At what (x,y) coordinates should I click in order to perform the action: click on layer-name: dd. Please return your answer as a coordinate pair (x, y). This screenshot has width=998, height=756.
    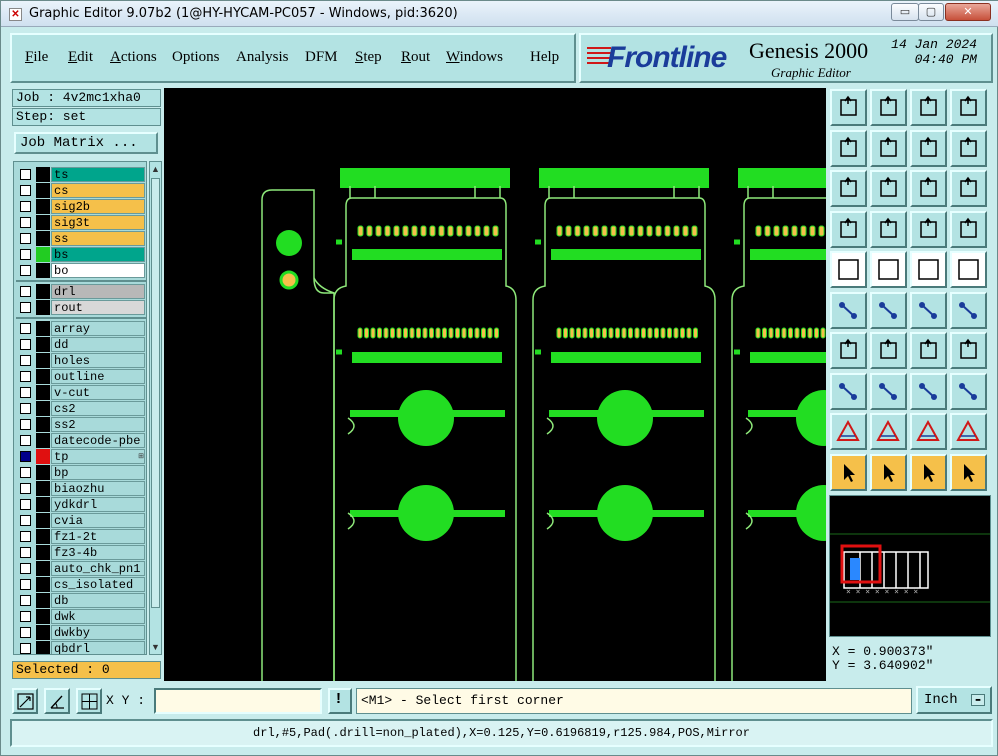
    Looking at the image, I should click on (98, 344).